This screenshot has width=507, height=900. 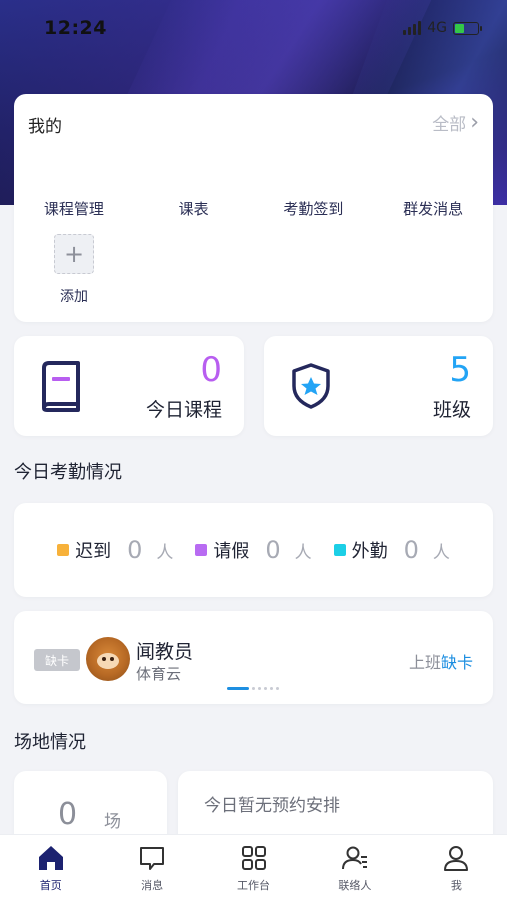 I want to click on shortcut-broadcast-message: 群发消息, so click(x=433, y=208).